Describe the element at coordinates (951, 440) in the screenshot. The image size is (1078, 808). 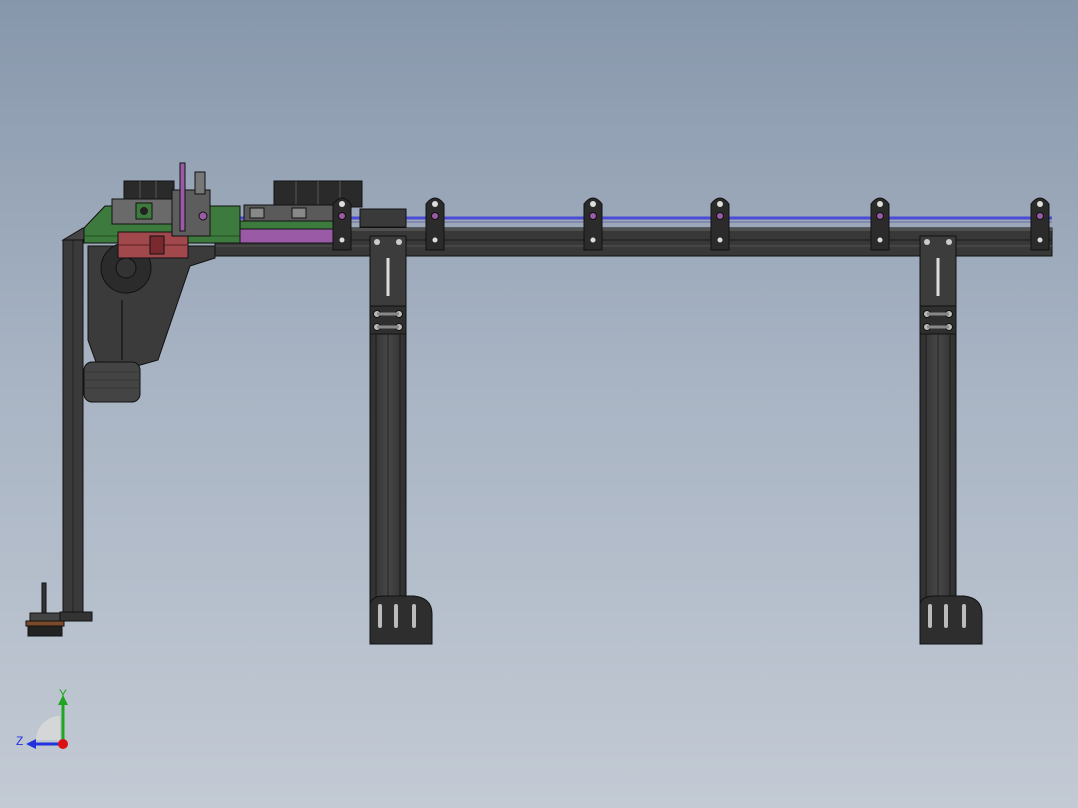
I see `support-leg-right` at that location.